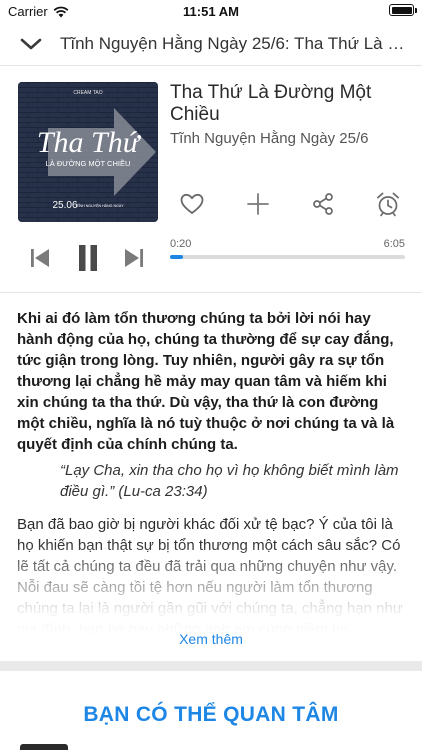  What do you see at coordinates (211, 639) in the screenshot?
I see `see-more-link: Xem thêm` at bounding box center [211, 639].